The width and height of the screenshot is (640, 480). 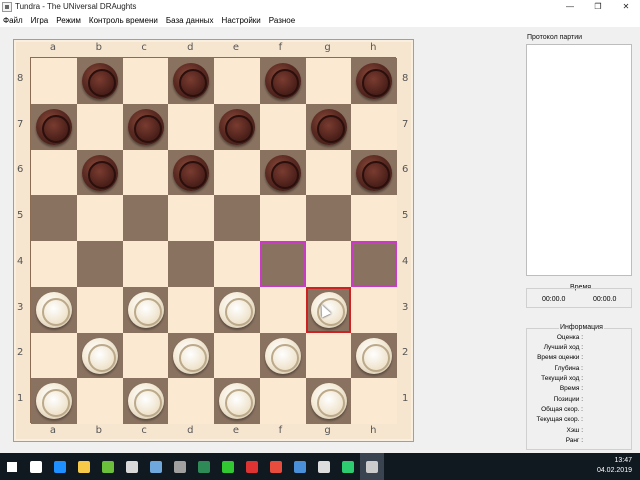 I want to click on white-checker-f2, so click(x=282, y=355).